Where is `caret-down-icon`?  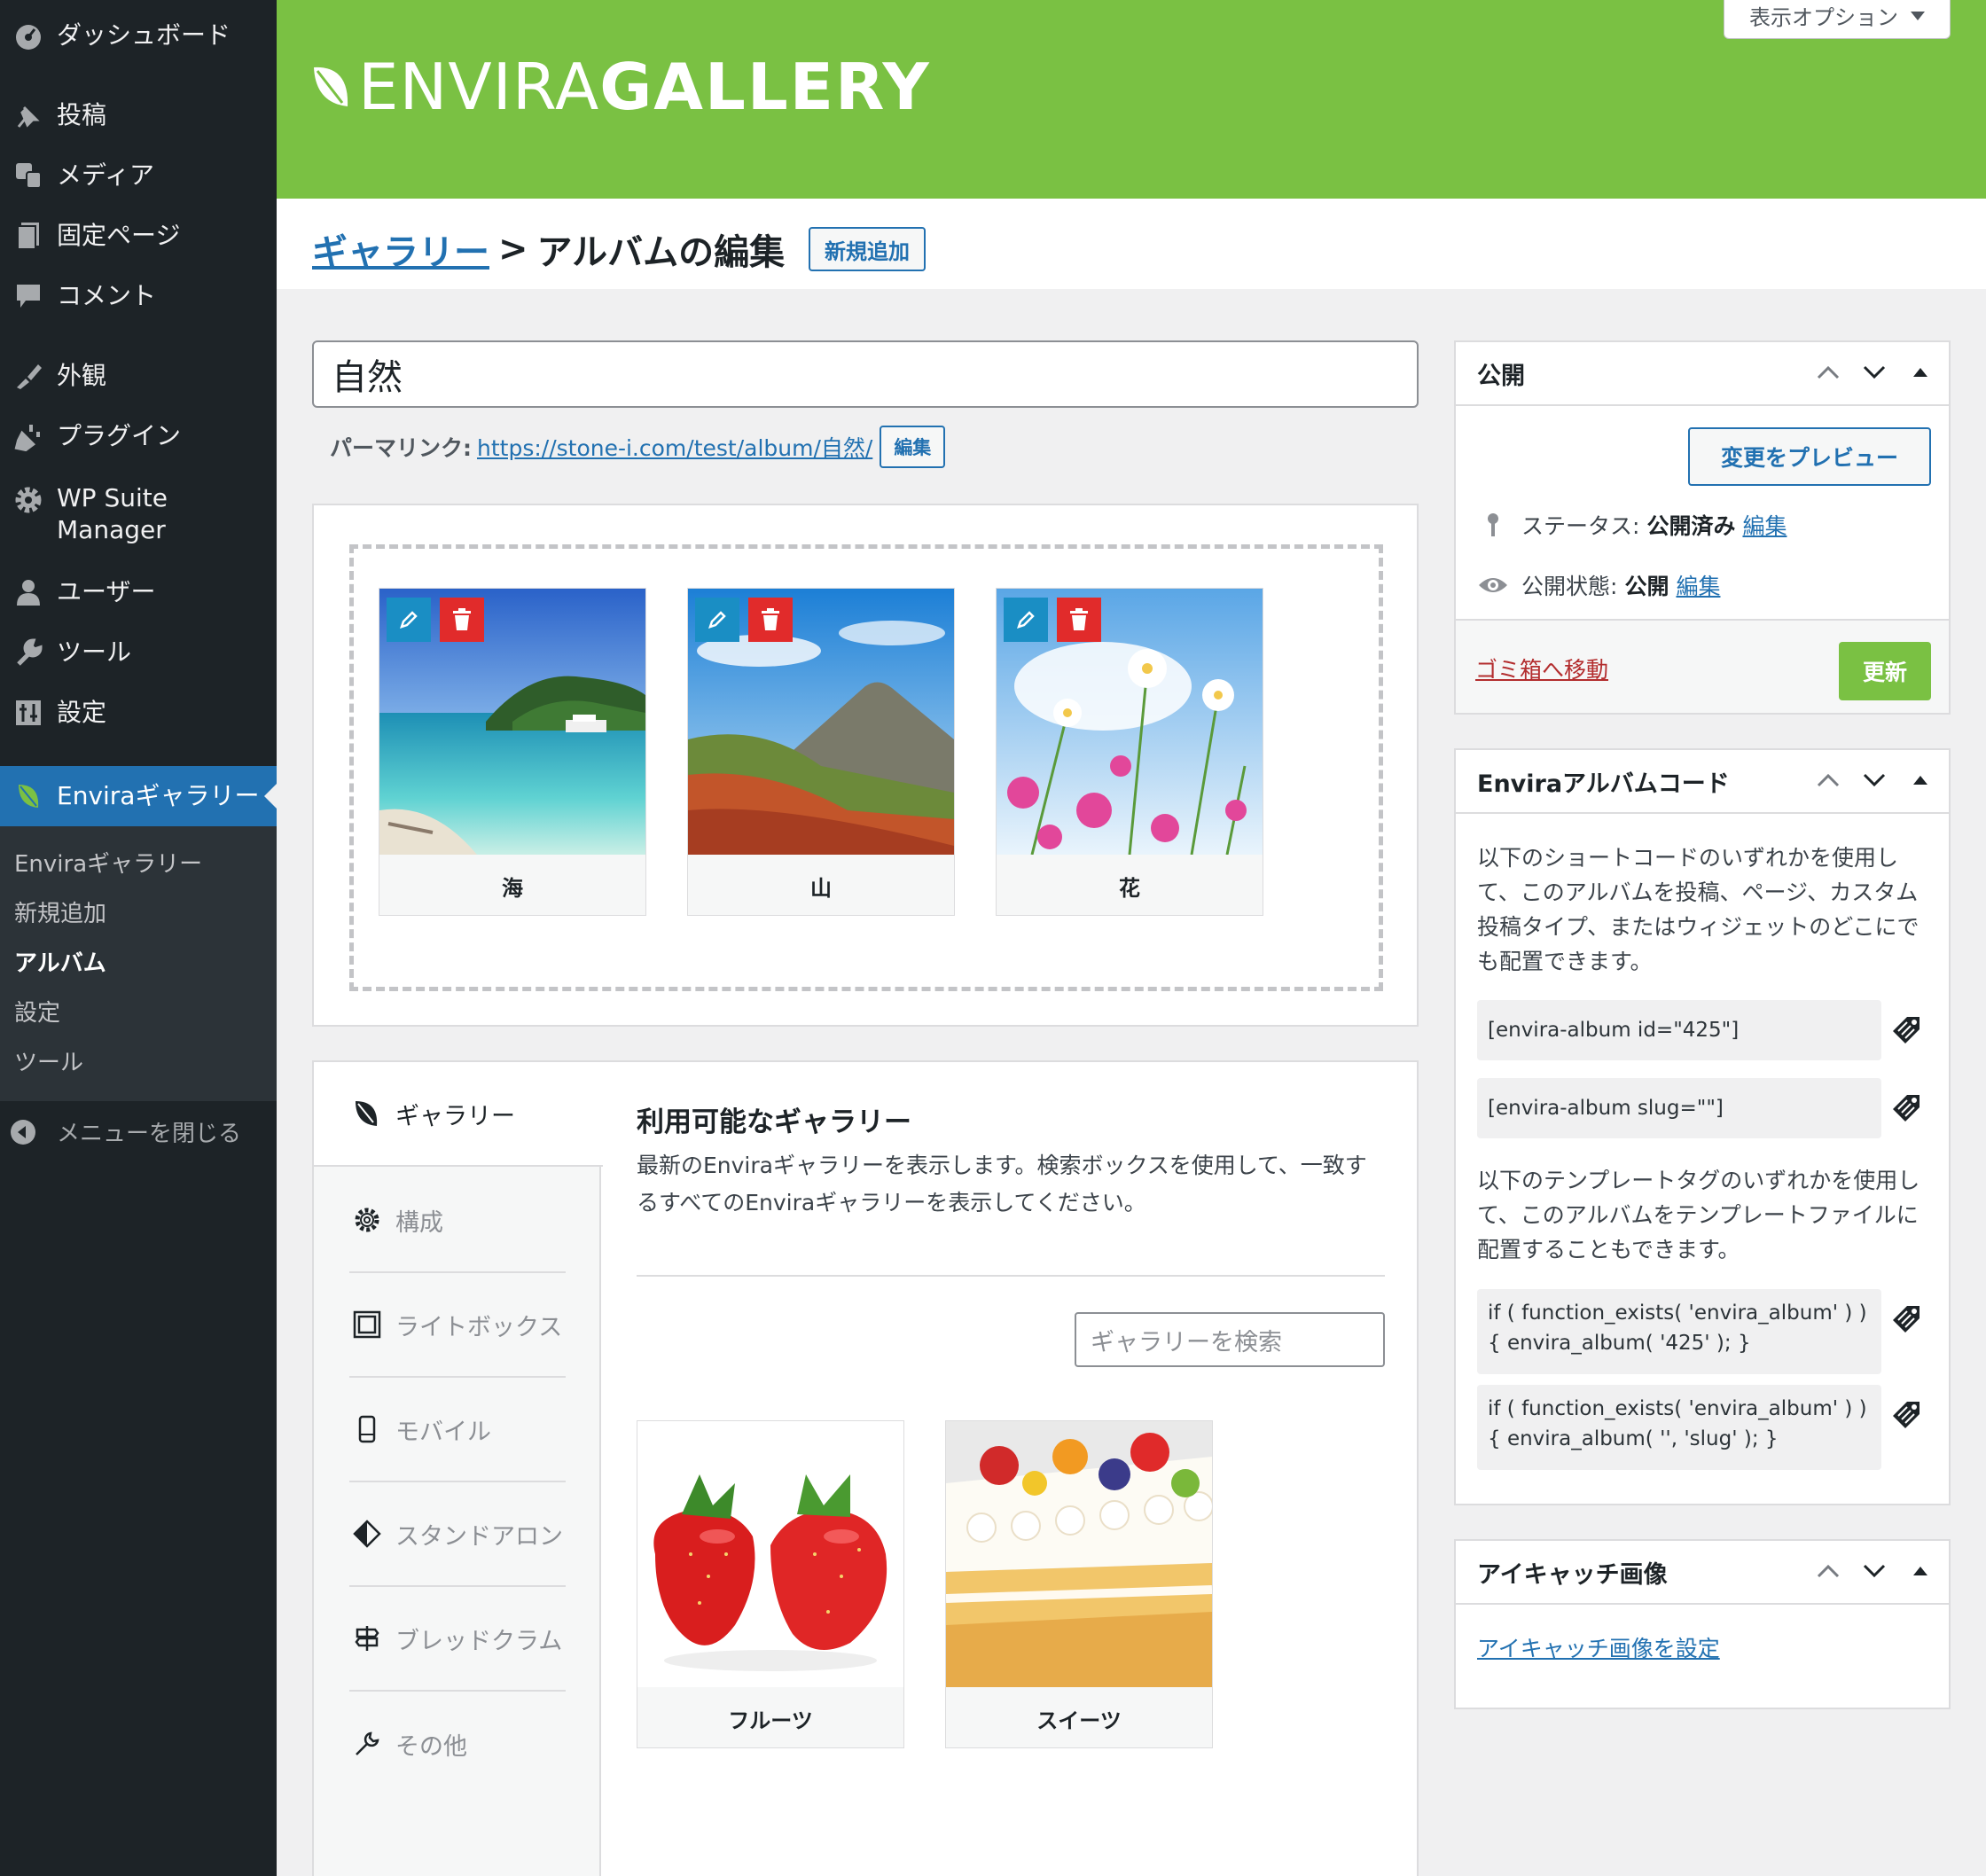 caret-down-icon is located at coordinates (1918, 15).